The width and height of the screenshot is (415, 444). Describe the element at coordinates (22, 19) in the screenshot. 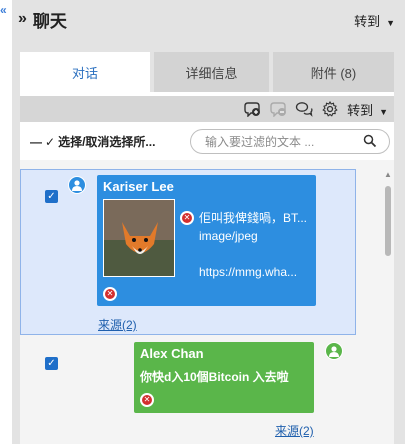

I see `expand-icon: »` at that location.